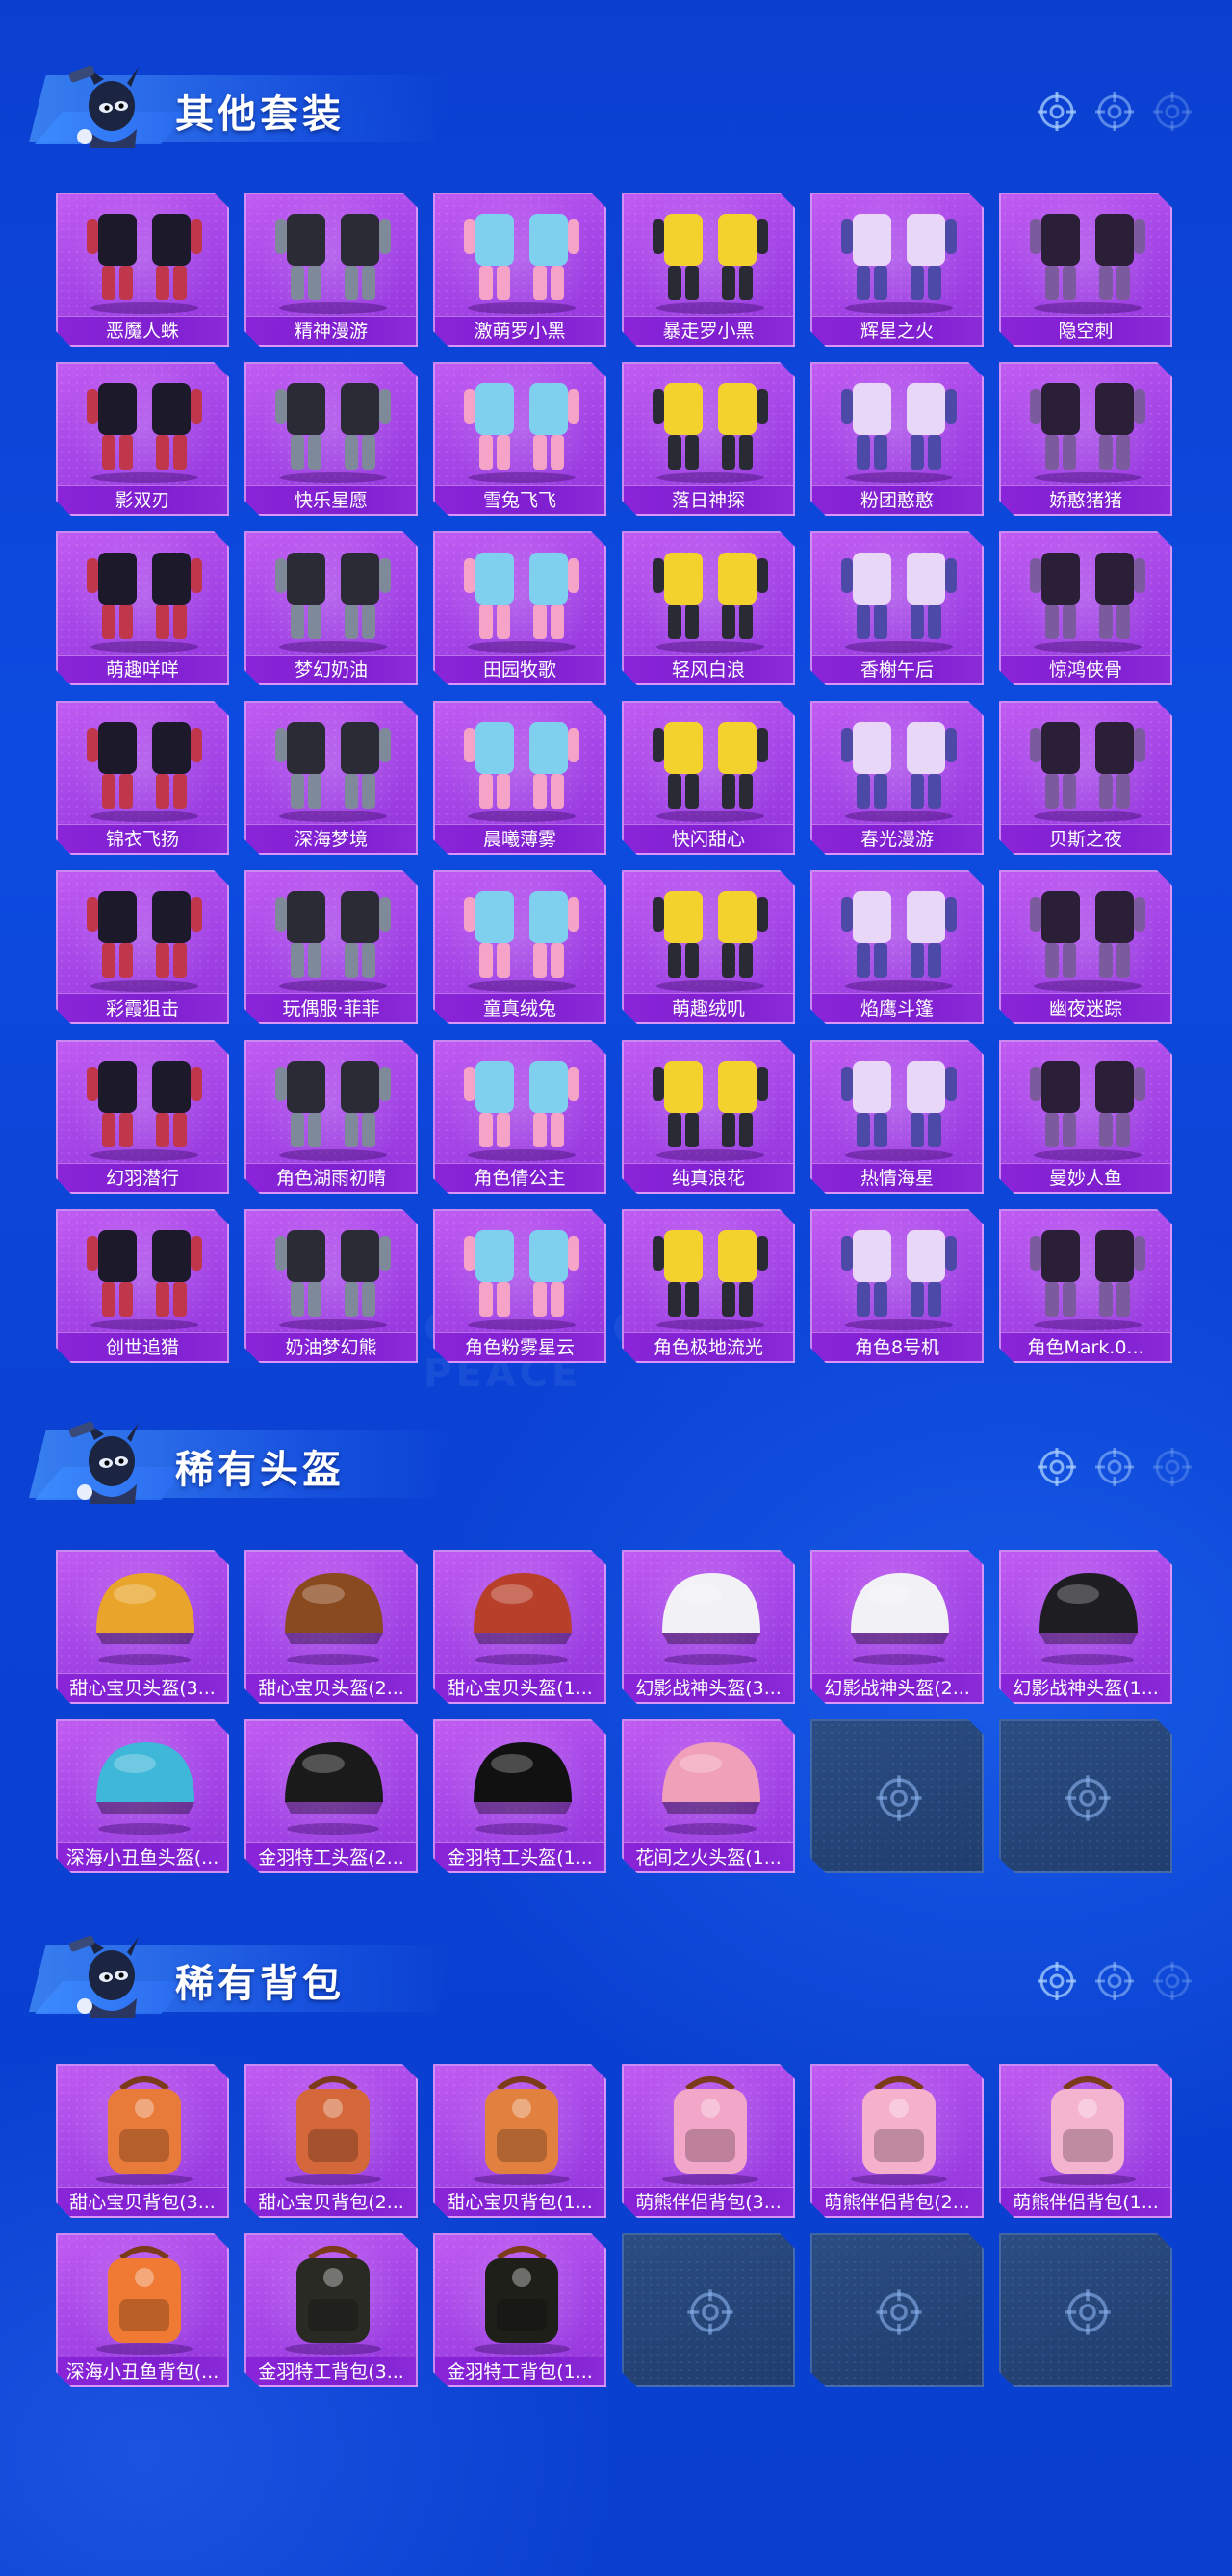 This screenshot has height=2576, width=1232. Describe the element at coordinates (1114, 1981) in the screenshot. I see `target-icon` at that location.